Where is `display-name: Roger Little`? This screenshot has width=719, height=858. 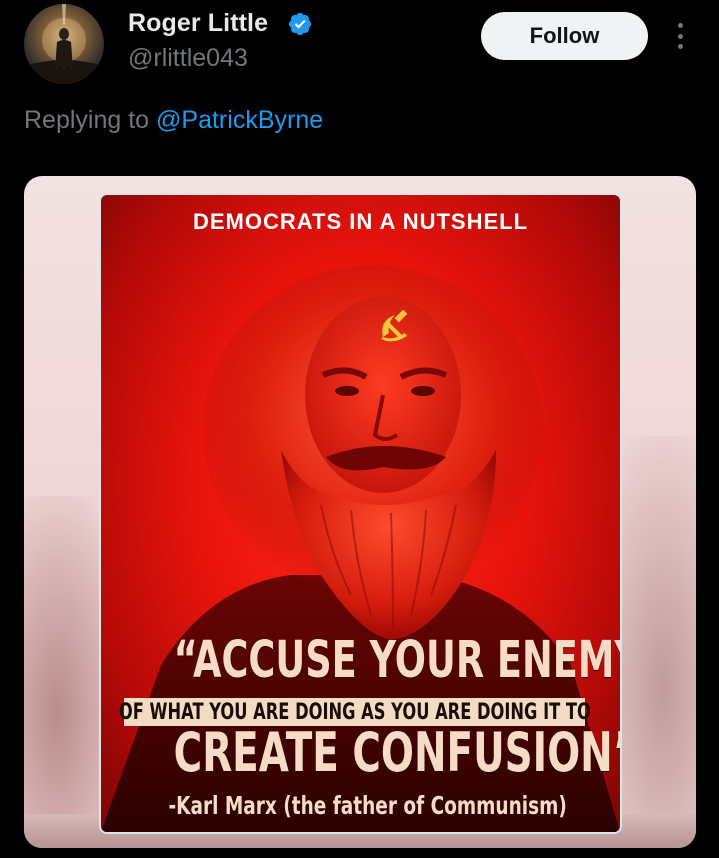
display-name: Roger Little is located at coordinates (198, 23).